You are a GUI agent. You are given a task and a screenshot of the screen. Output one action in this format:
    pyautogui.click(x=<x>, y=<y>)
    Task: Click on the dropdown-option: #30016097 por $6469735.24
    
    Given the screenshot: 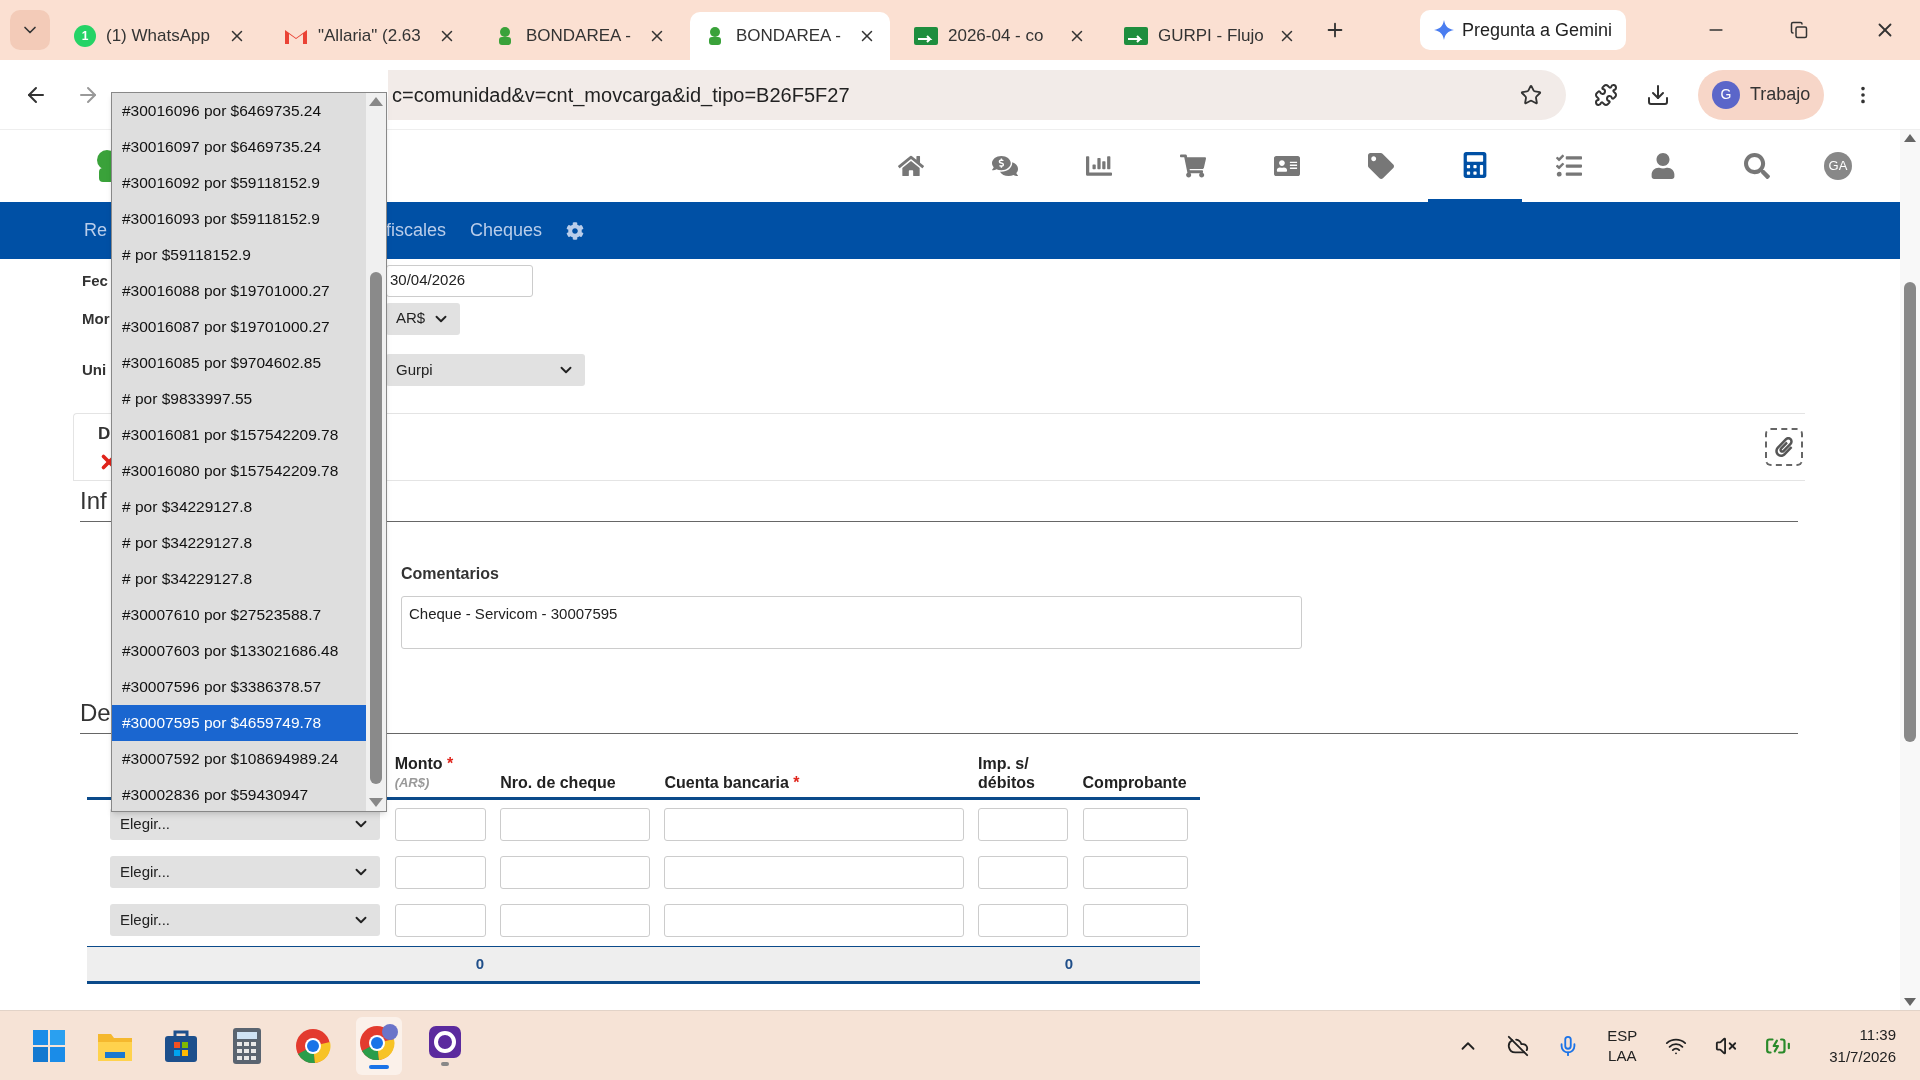 What is the action you would take?
    pyautogui.click(x=239, y=147)
    